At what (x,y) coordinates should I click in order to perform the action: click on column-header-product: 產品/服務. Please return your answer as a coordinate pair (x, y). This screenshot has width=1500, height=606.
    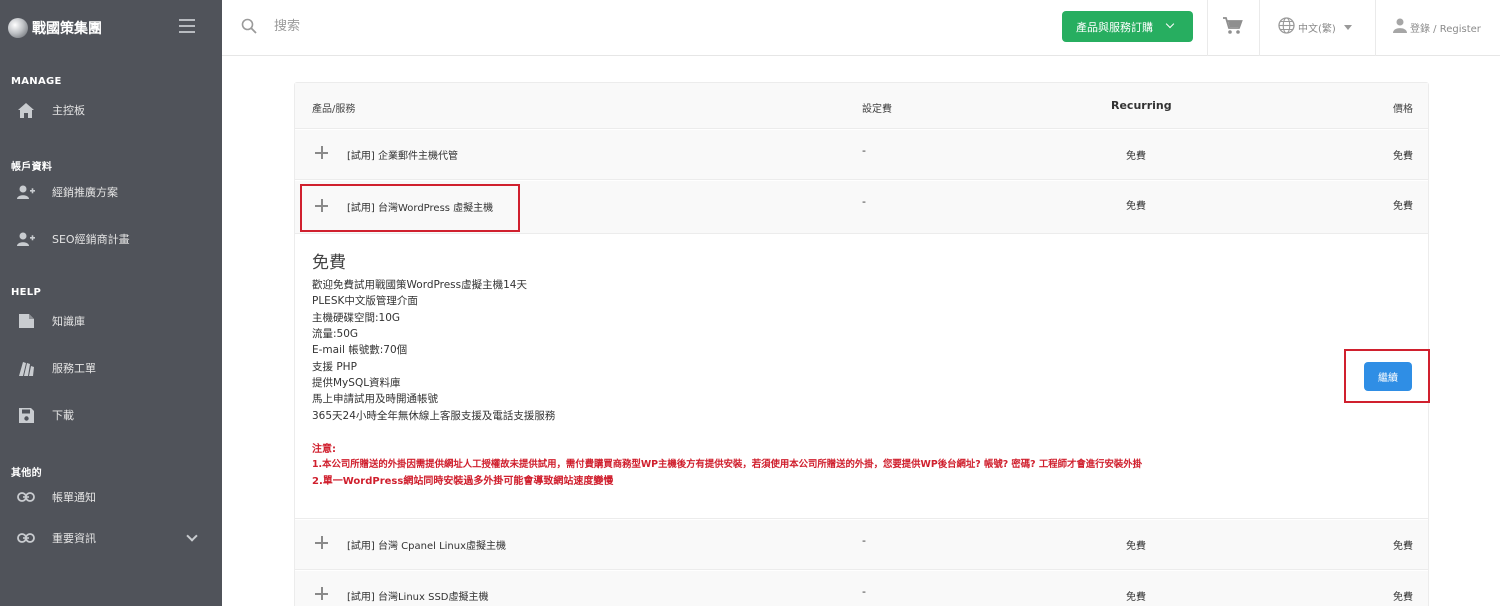
    Looking at the image, I should click on (334, 109).